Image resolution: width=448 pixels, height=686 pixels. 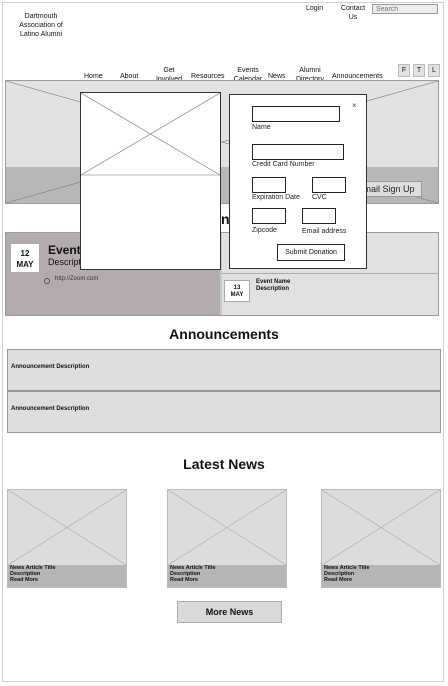 I want to click on credit-card-label: Credit Card Number, so click(x=283, y=164).